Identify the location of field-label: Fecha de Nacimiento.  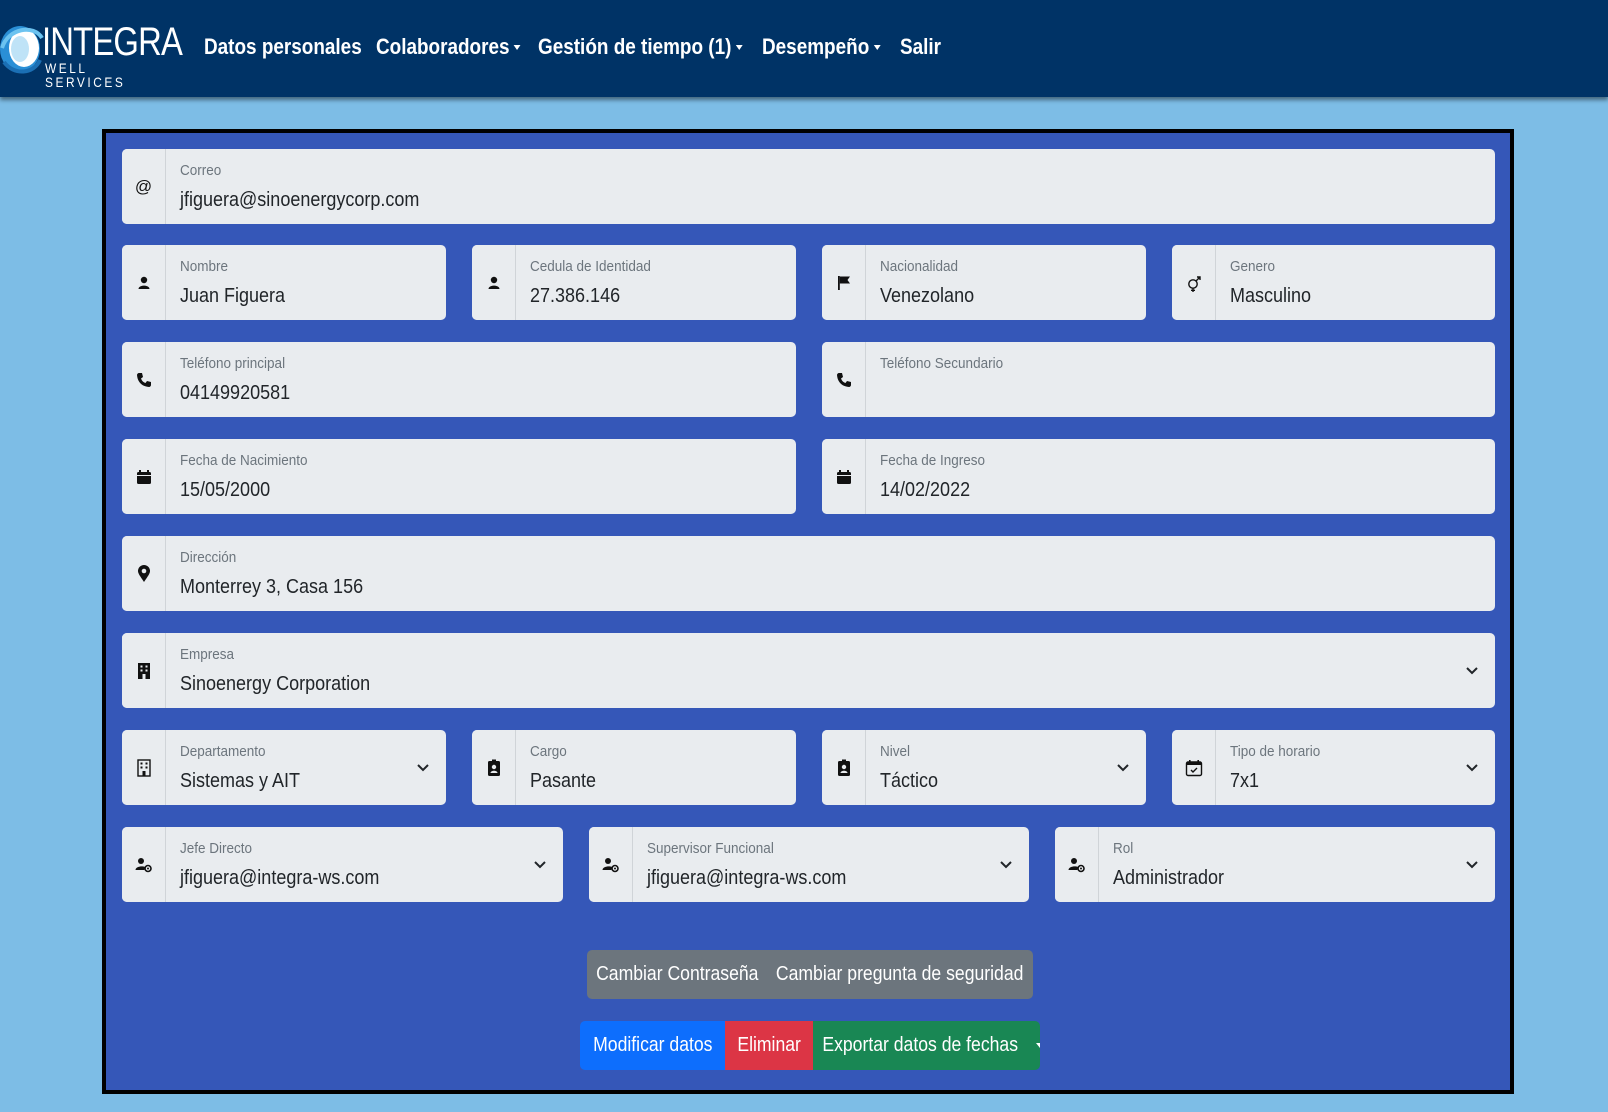
(244, 460).